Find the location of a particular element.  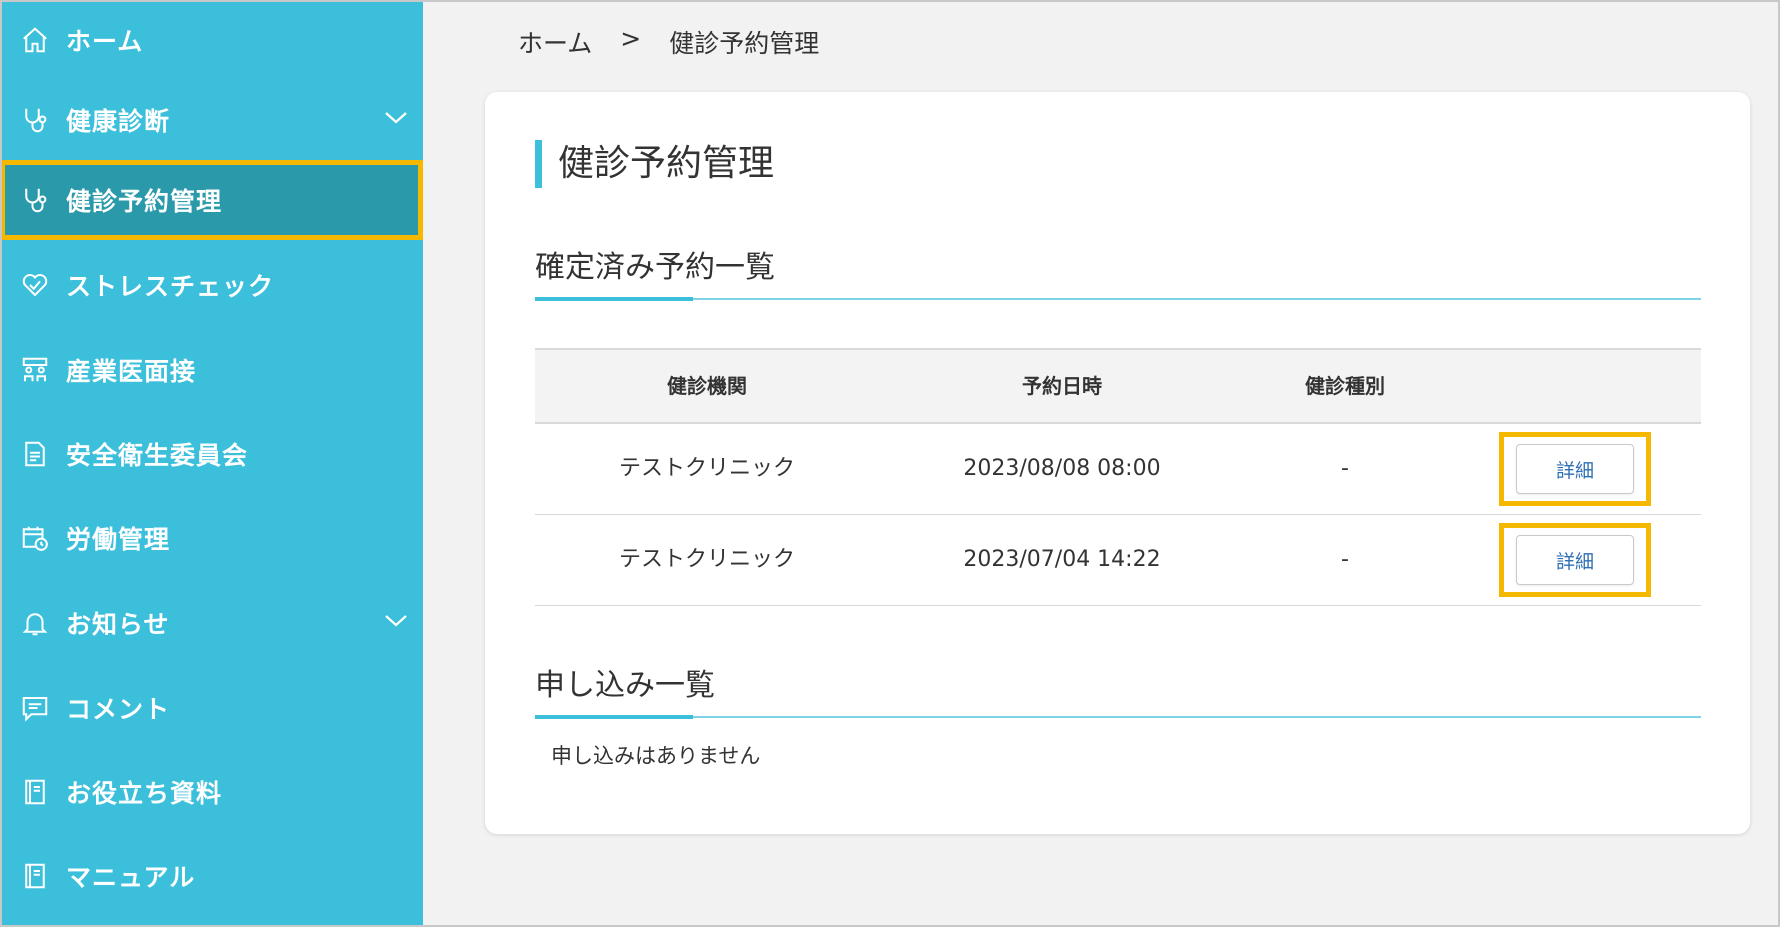

sidebar-item-stress-check: ストレスチェック is located at coordinates (211, 285).